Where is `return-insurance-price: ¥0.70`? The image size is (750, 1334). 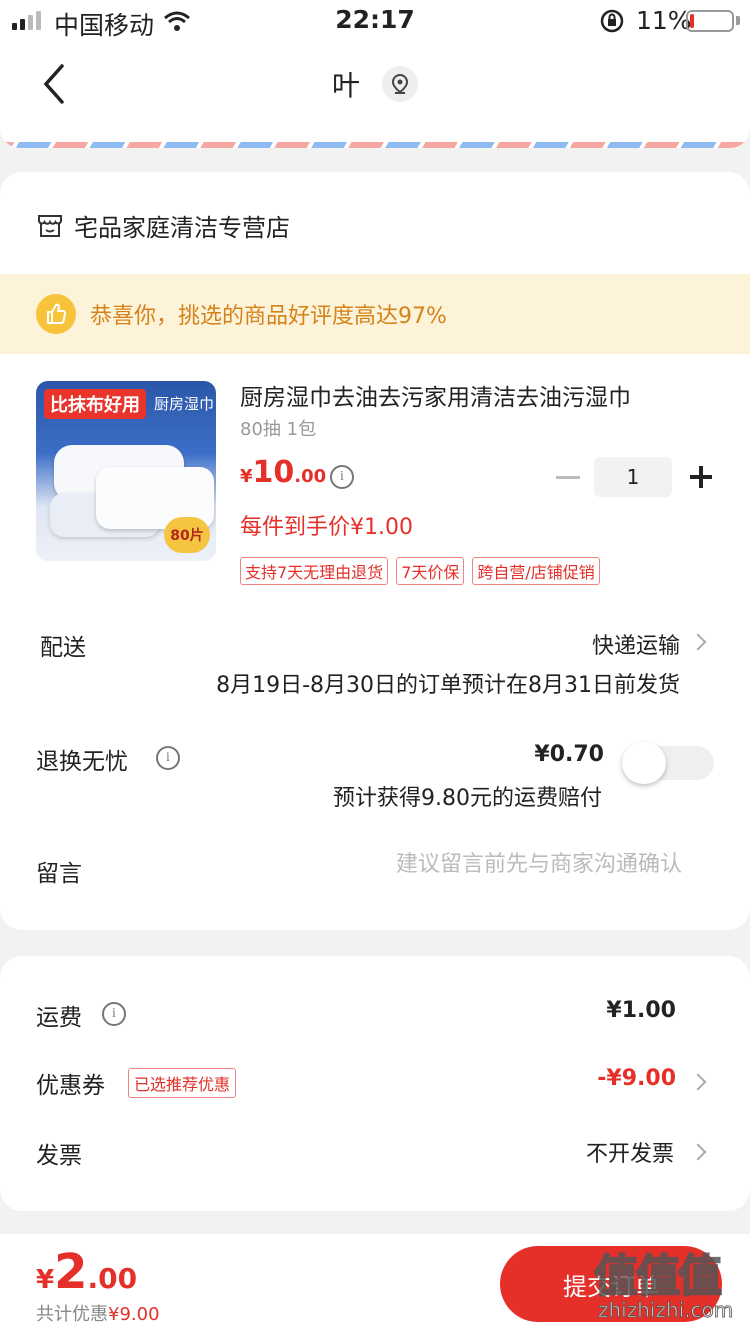
return-insurance-price: ¥0.70 is located at coordinates (569, 754).